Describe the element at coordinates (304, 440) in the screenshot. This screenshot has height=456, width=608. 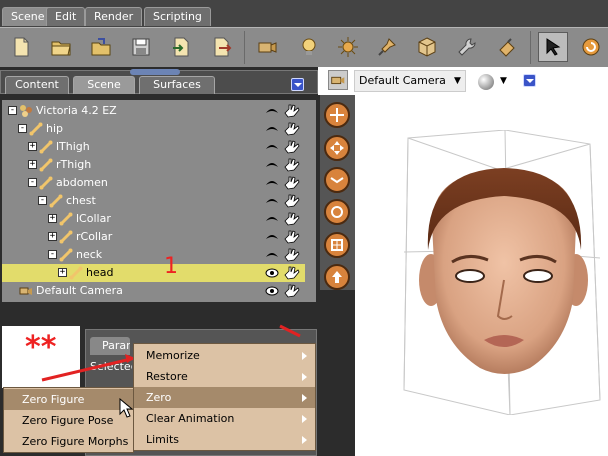
I see `submenu-arrow-icon` at that location.